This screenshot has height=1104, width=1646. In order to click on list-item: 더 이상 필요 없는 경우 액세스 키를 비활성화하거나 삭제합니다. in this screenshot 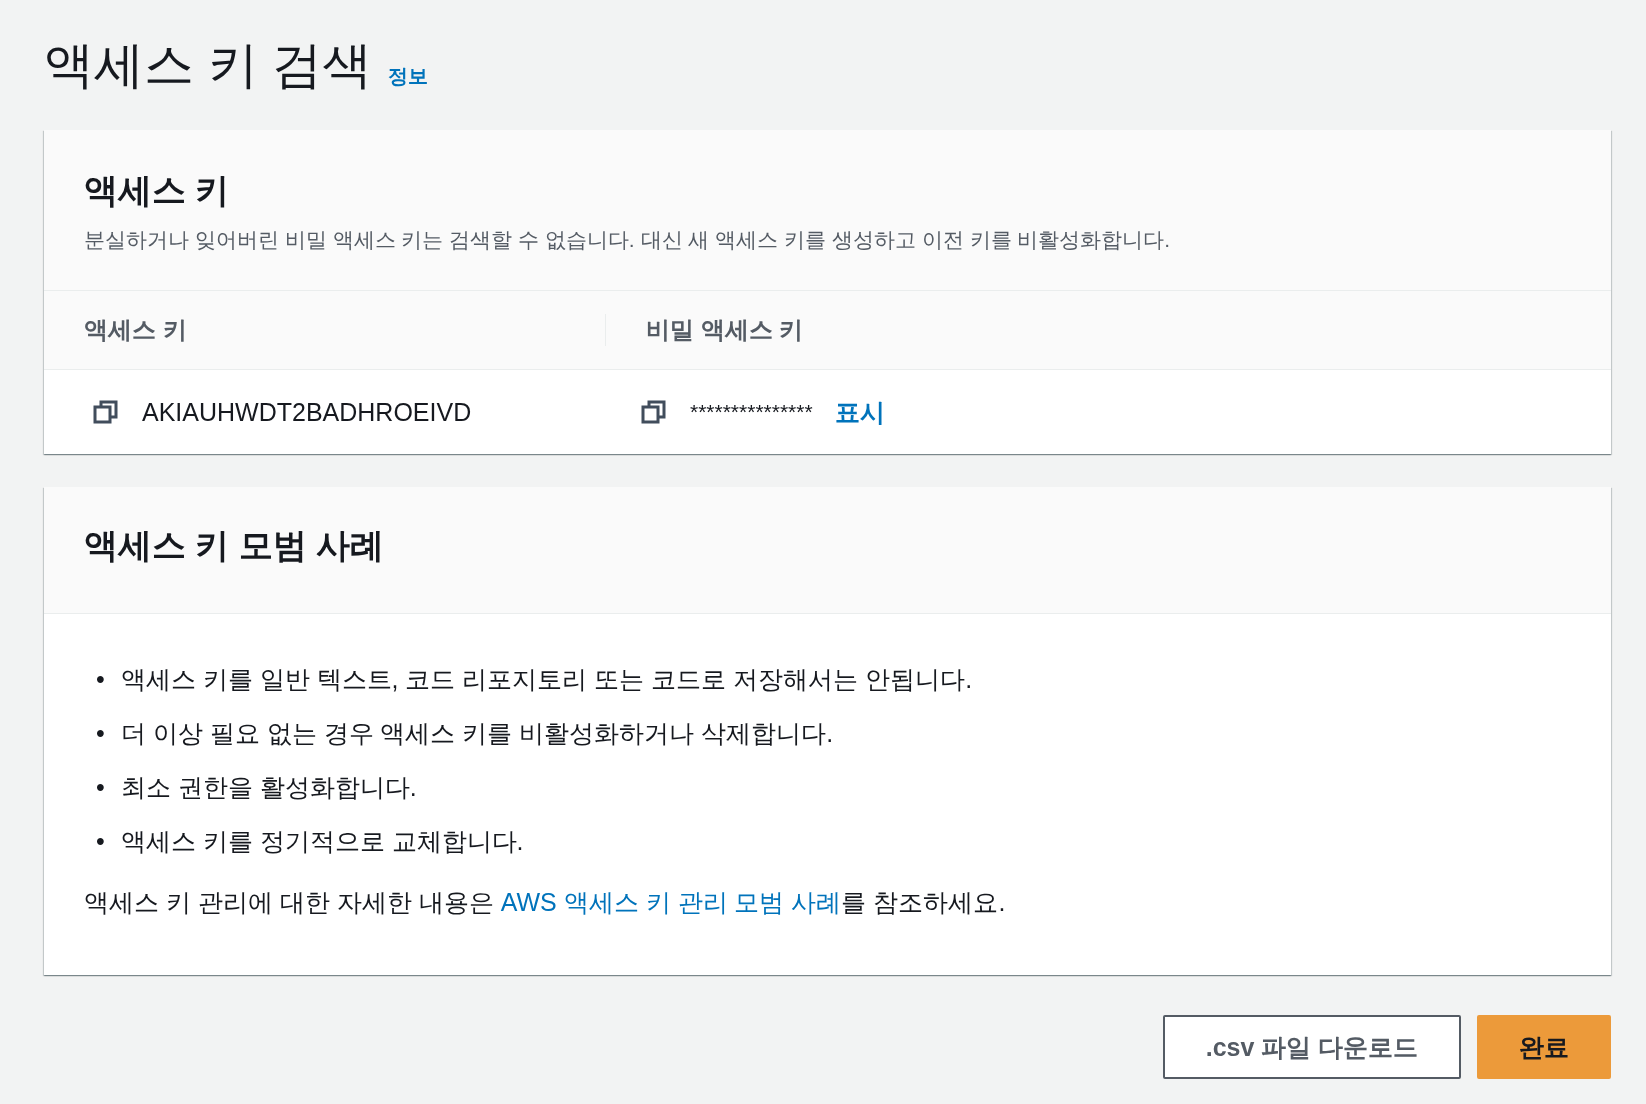, I will do `click(477, 733)`.